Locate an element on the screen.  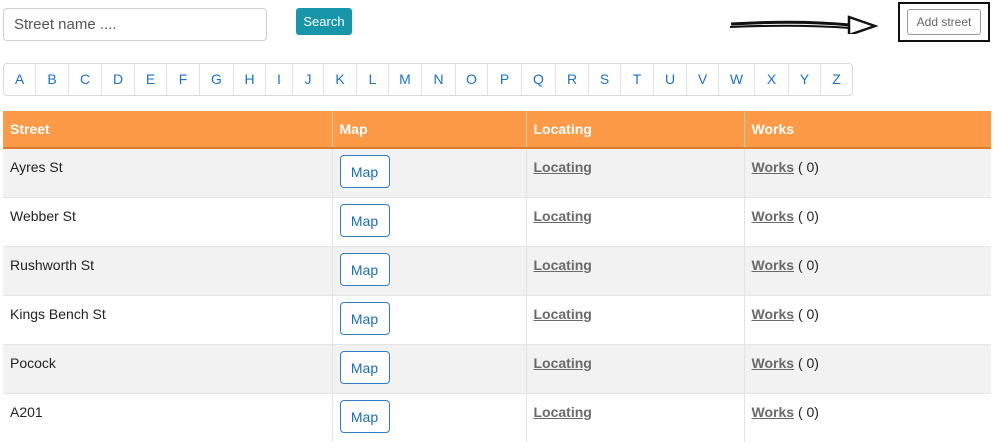
letter-filter-t: T is located at coordinates (637, 79).